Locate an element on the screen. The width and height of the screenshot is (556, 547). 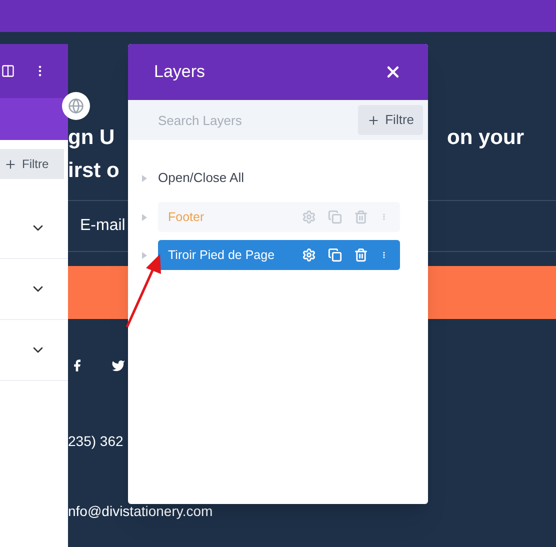
phone-text: 235) 362 is located at coordinates (96, 441).